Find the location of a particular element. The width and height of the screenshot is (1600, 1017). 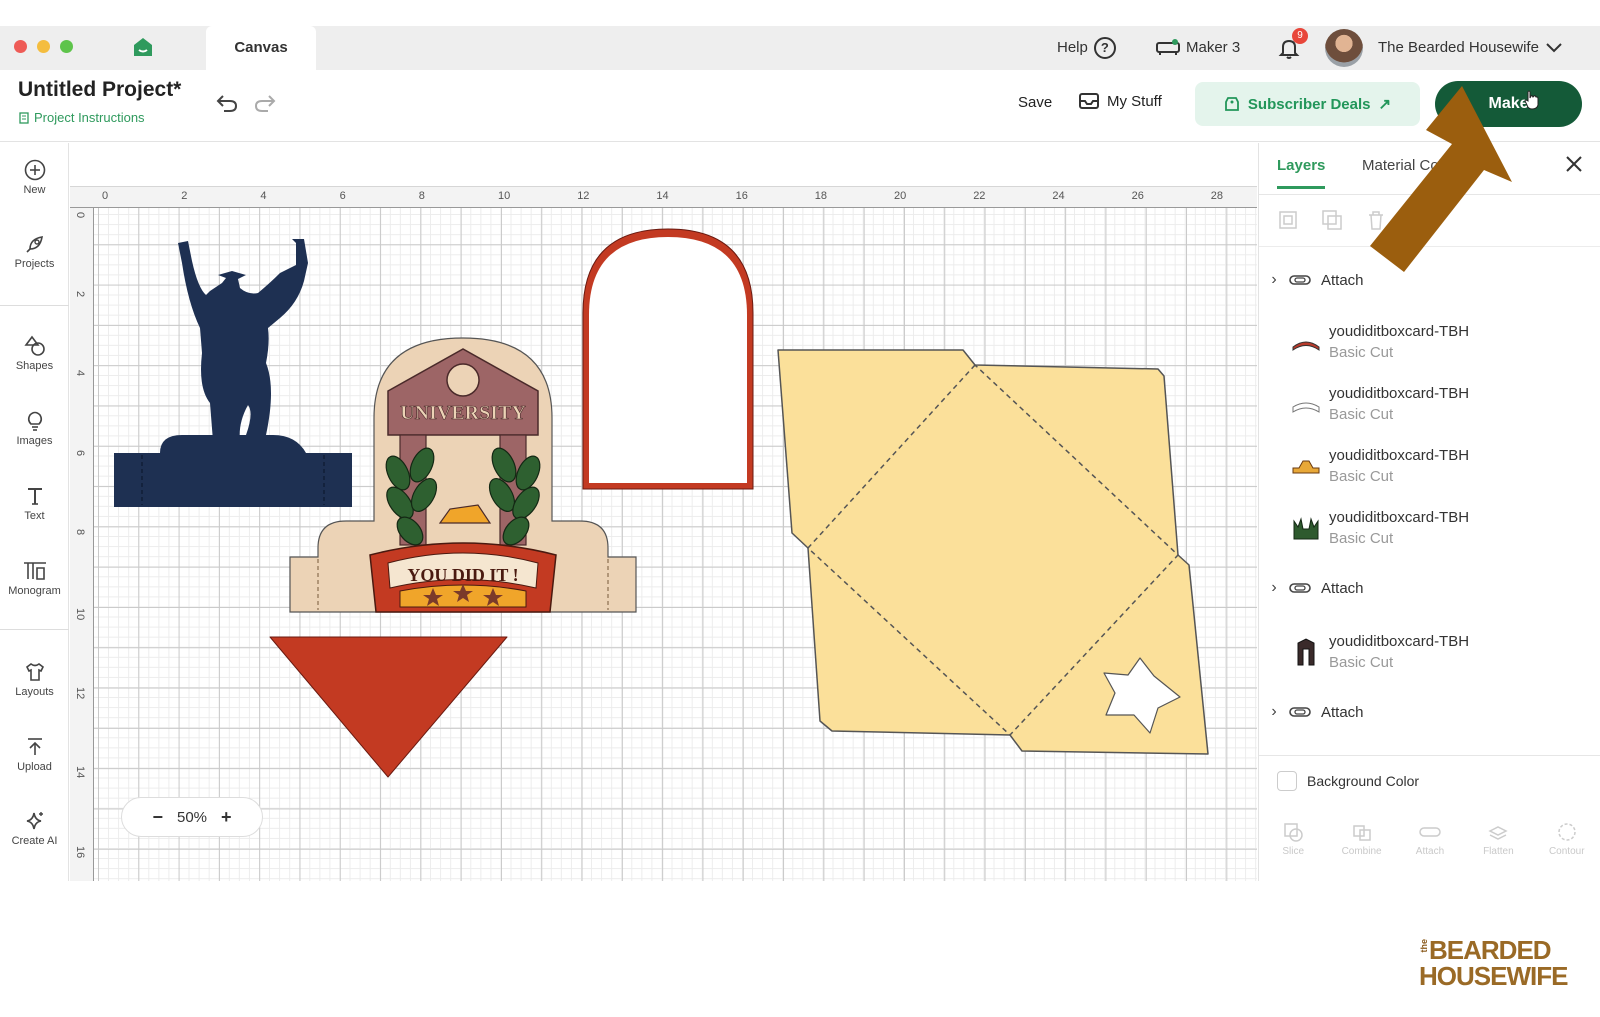

contour-button: Contour is located at coordinates (1567, 848).